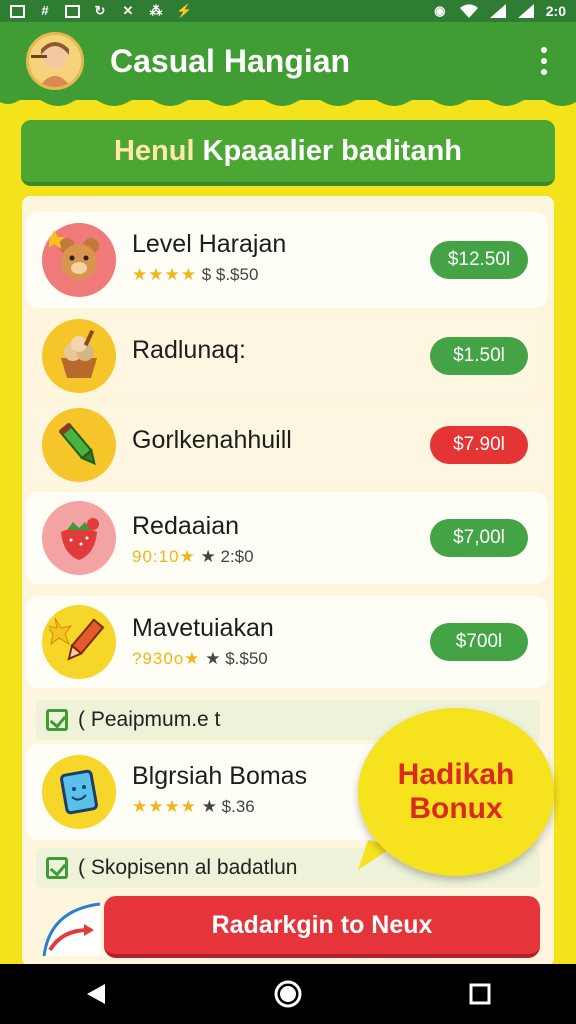  I want to click on header-wave, so click(288, 101).